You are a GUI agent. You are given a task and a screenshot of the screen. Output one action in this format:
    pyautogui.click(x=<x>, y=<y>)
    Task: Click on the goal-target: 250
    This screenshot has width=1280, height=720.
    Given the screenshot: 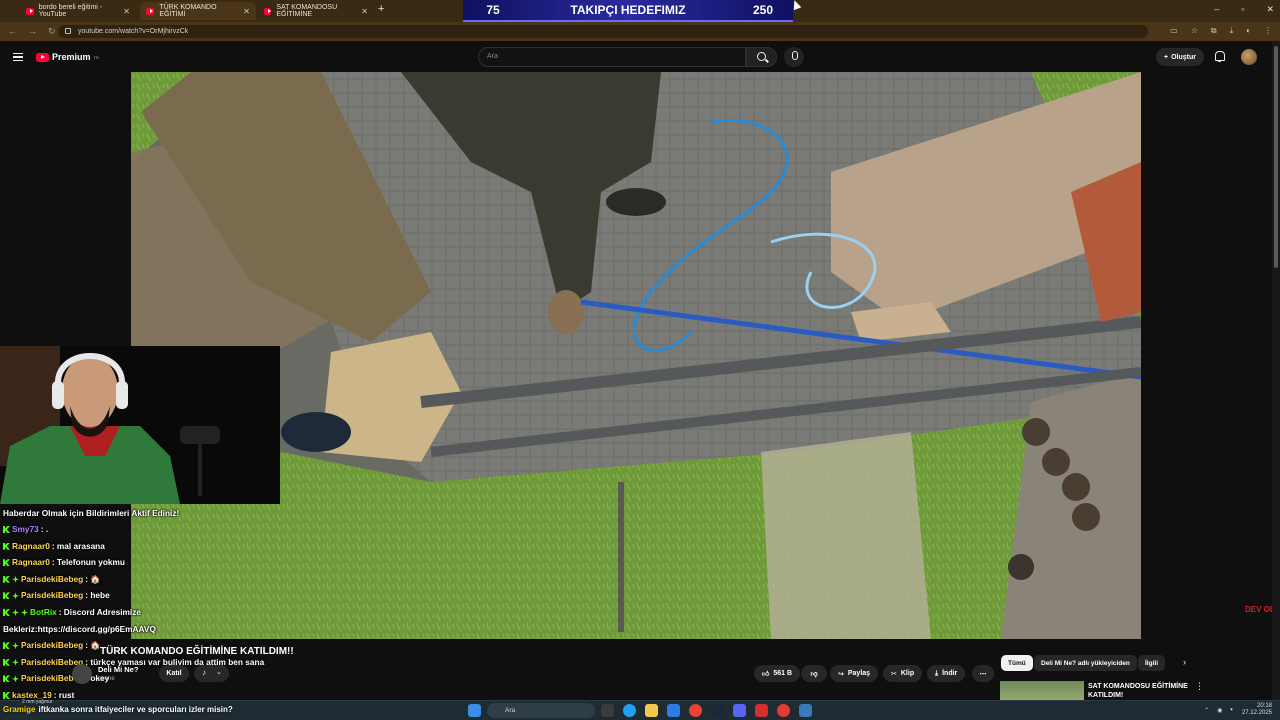 What is the action you would take?
    pyautogui.click(x=763, y=10)
    